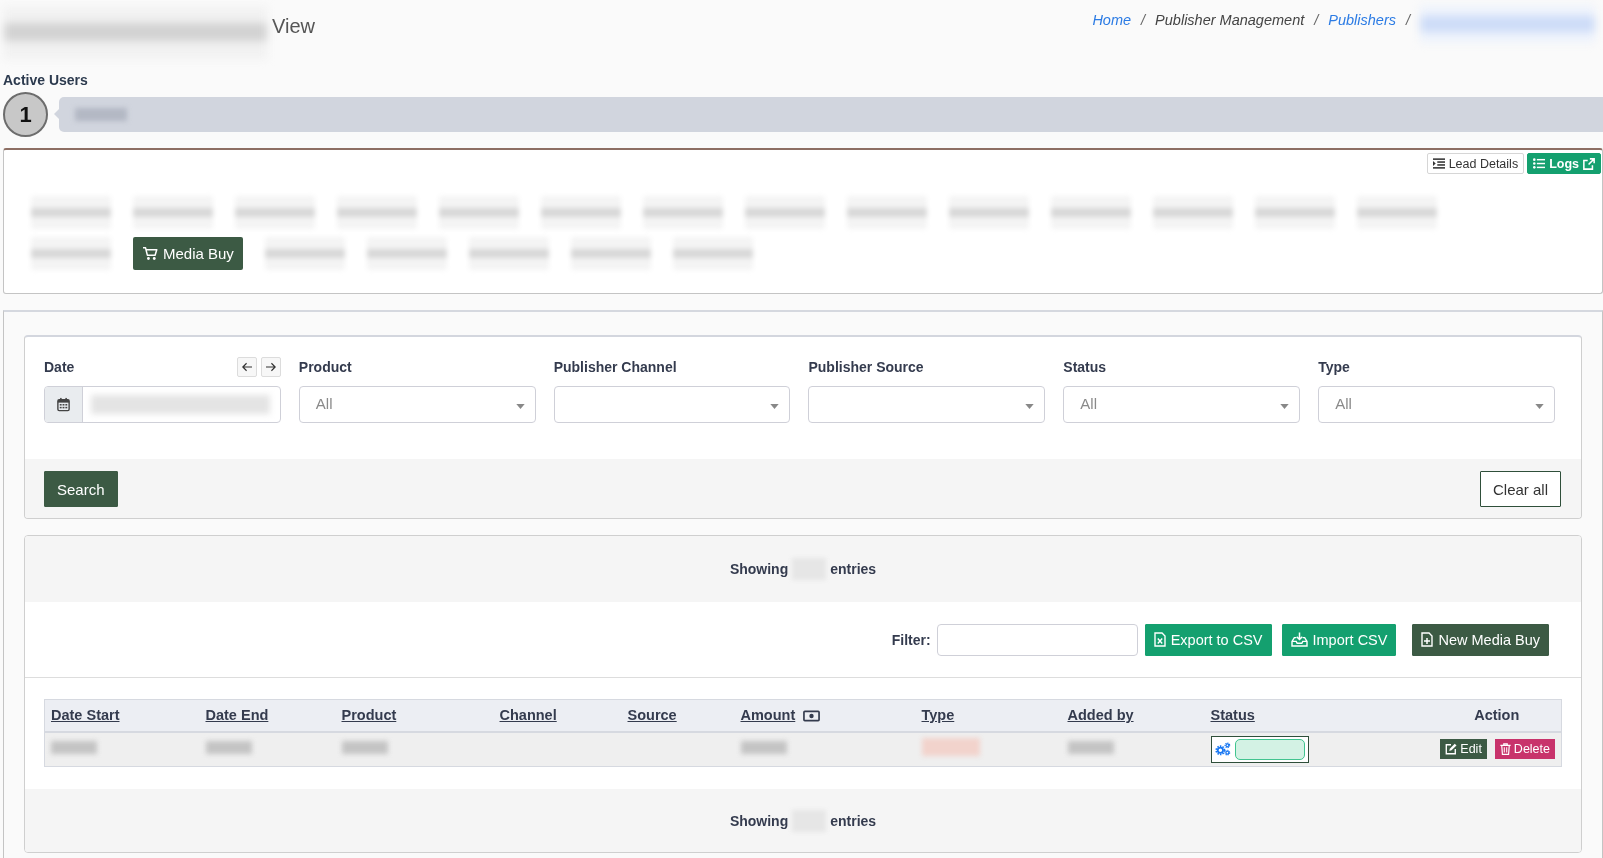 This screenshot has height=858, width=1603. Describe the element at coordinates (1480, 639) in the screenshot. I see `new-media-buy-button: New Media Buy` at that location.